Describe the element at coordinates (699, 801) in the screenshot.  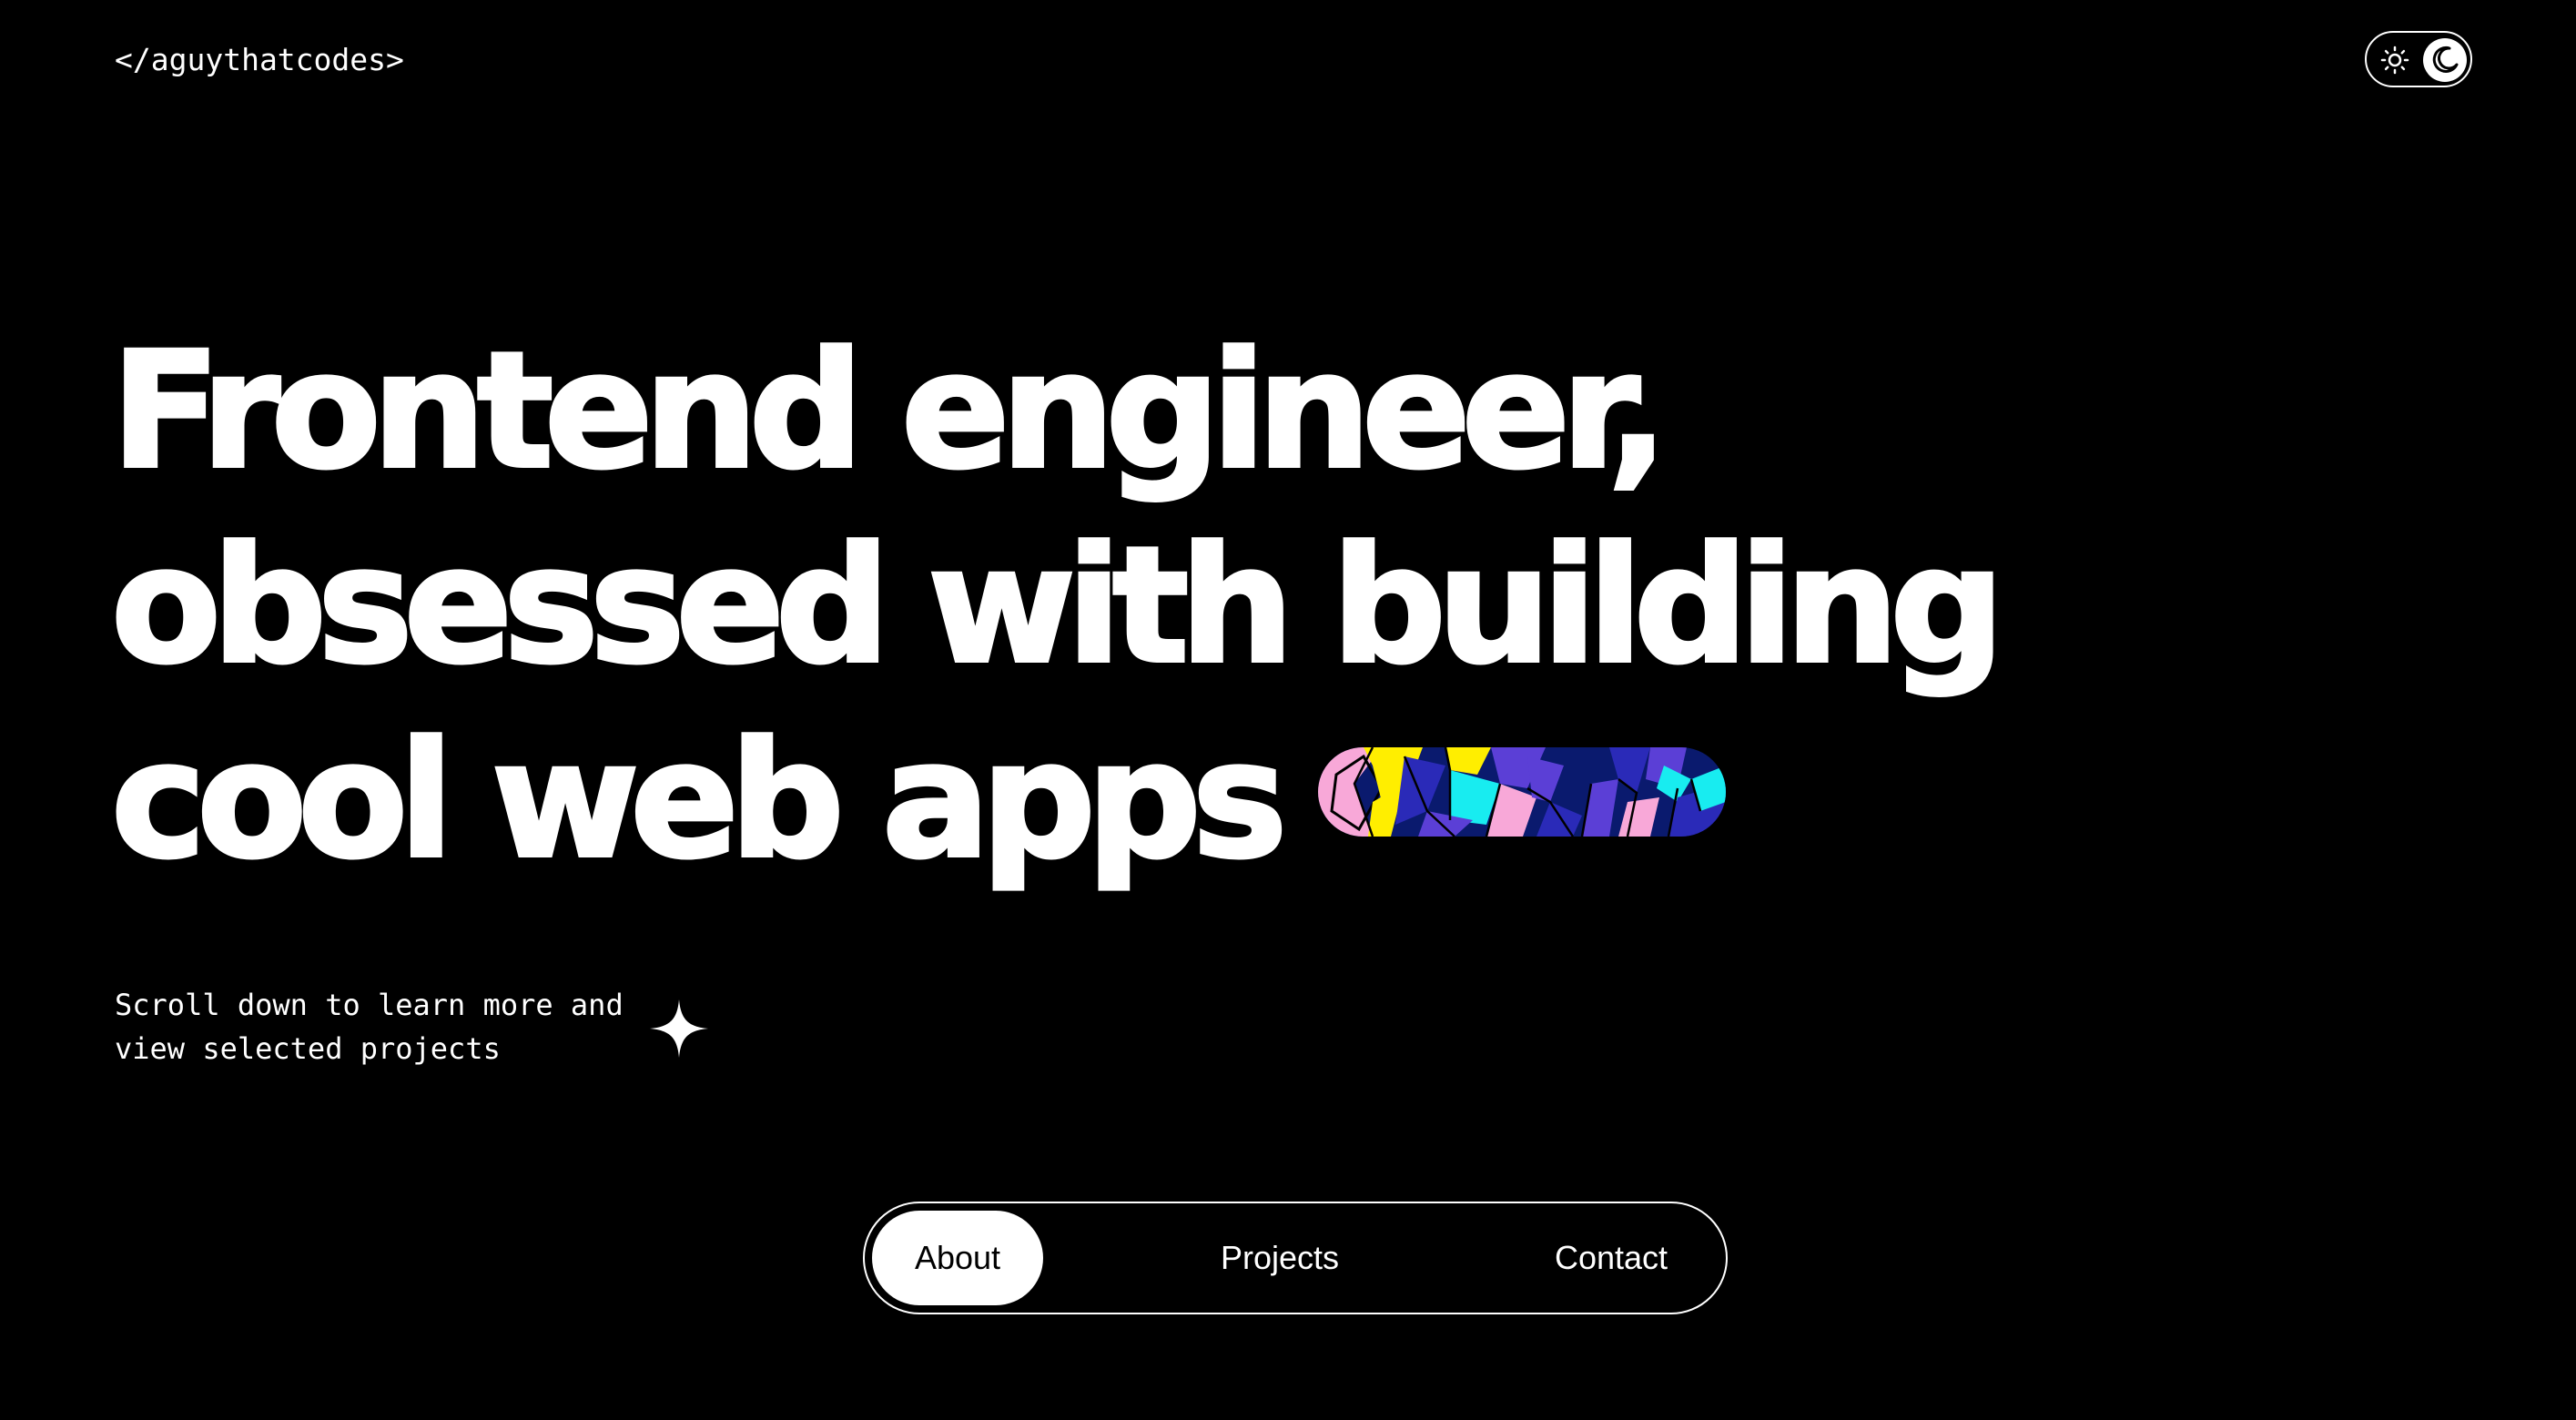
I see `headline-line-3-text: cool web apps` at that location.